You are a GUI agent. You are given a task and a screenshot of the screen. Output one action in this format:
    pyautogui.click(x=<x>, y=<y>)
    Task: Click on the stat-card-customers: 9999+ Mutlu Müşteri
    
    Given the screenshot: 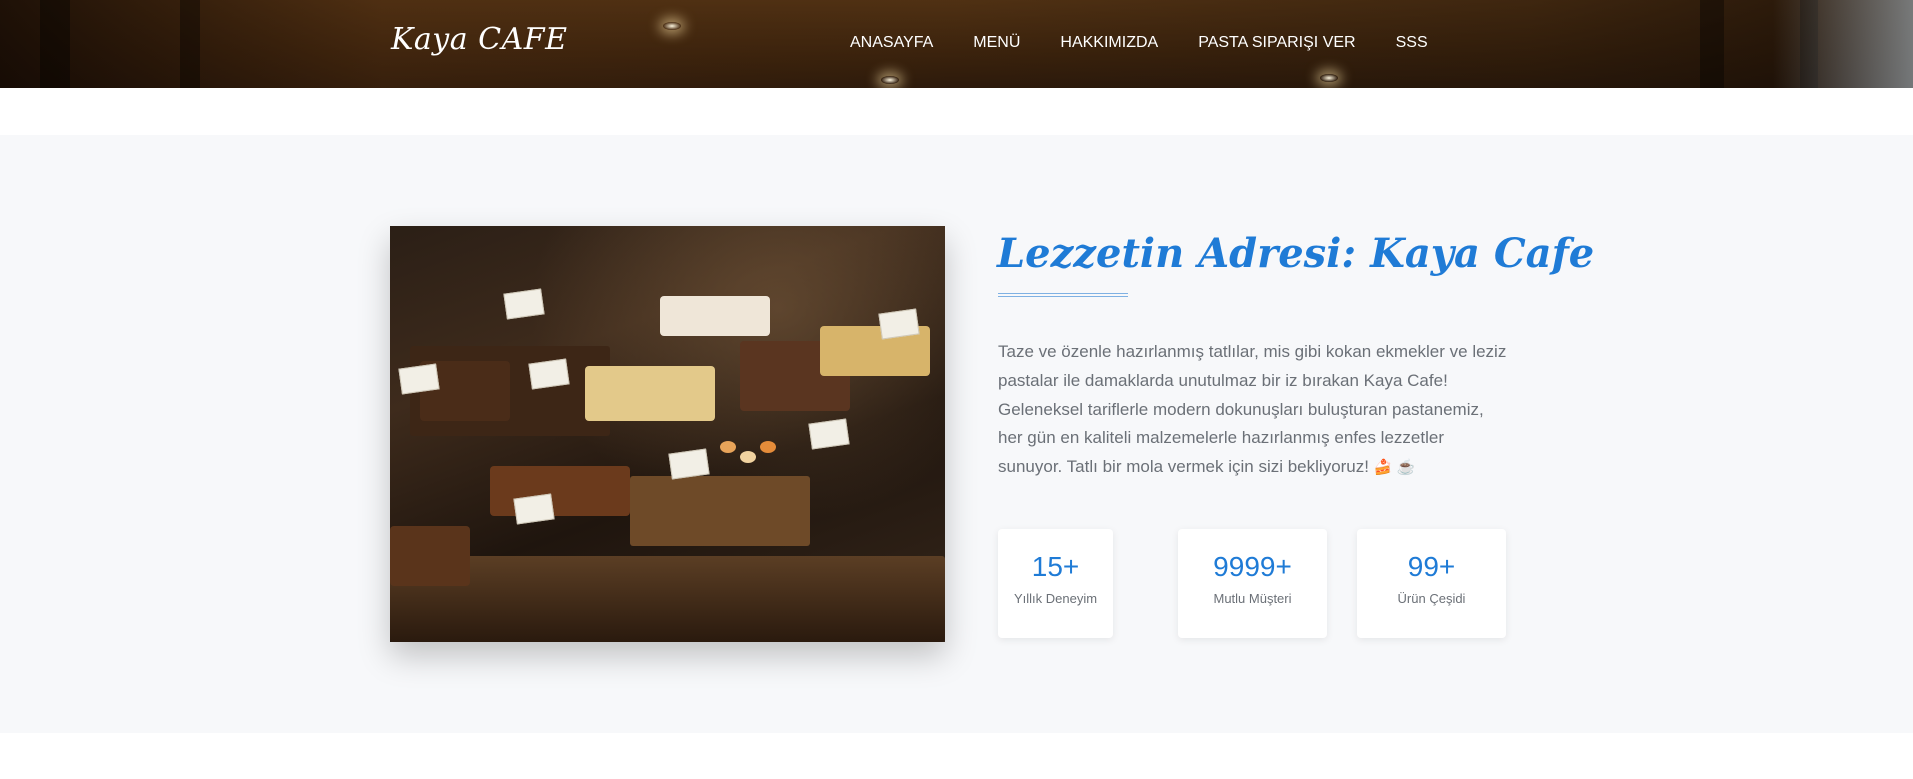 What is the action you would take?
    pyautogui.click(x=1252, y=583)
    